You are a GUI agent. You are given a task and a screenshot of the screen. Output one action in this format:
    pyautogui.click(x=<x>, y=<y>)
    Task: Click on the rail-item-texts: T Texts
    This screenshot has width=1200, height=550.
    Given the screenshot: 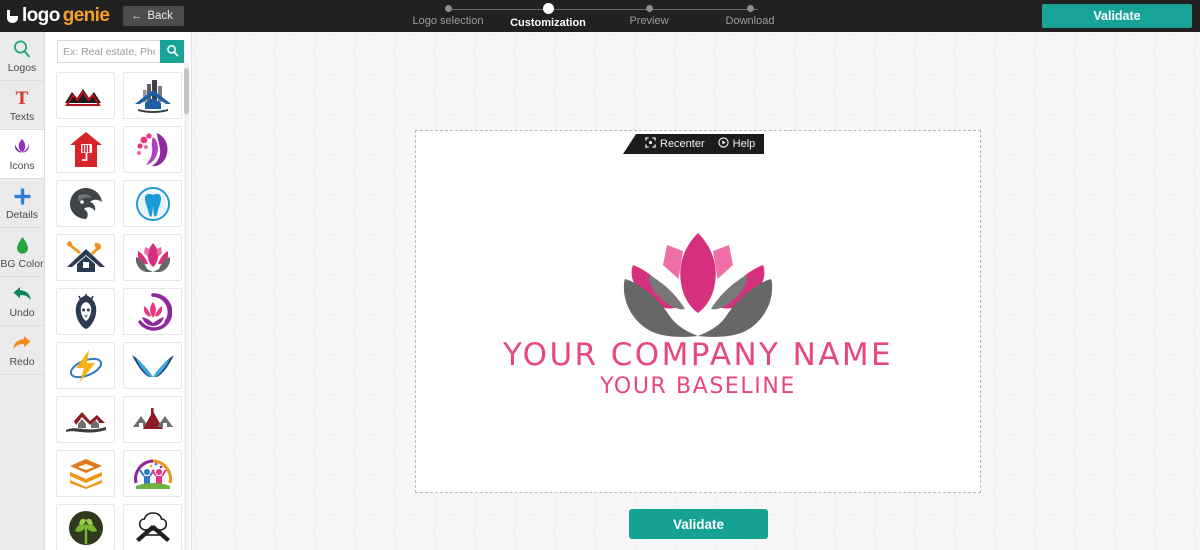 What is the action you would take?
    pyautogui.click(x=22, y=105)
    